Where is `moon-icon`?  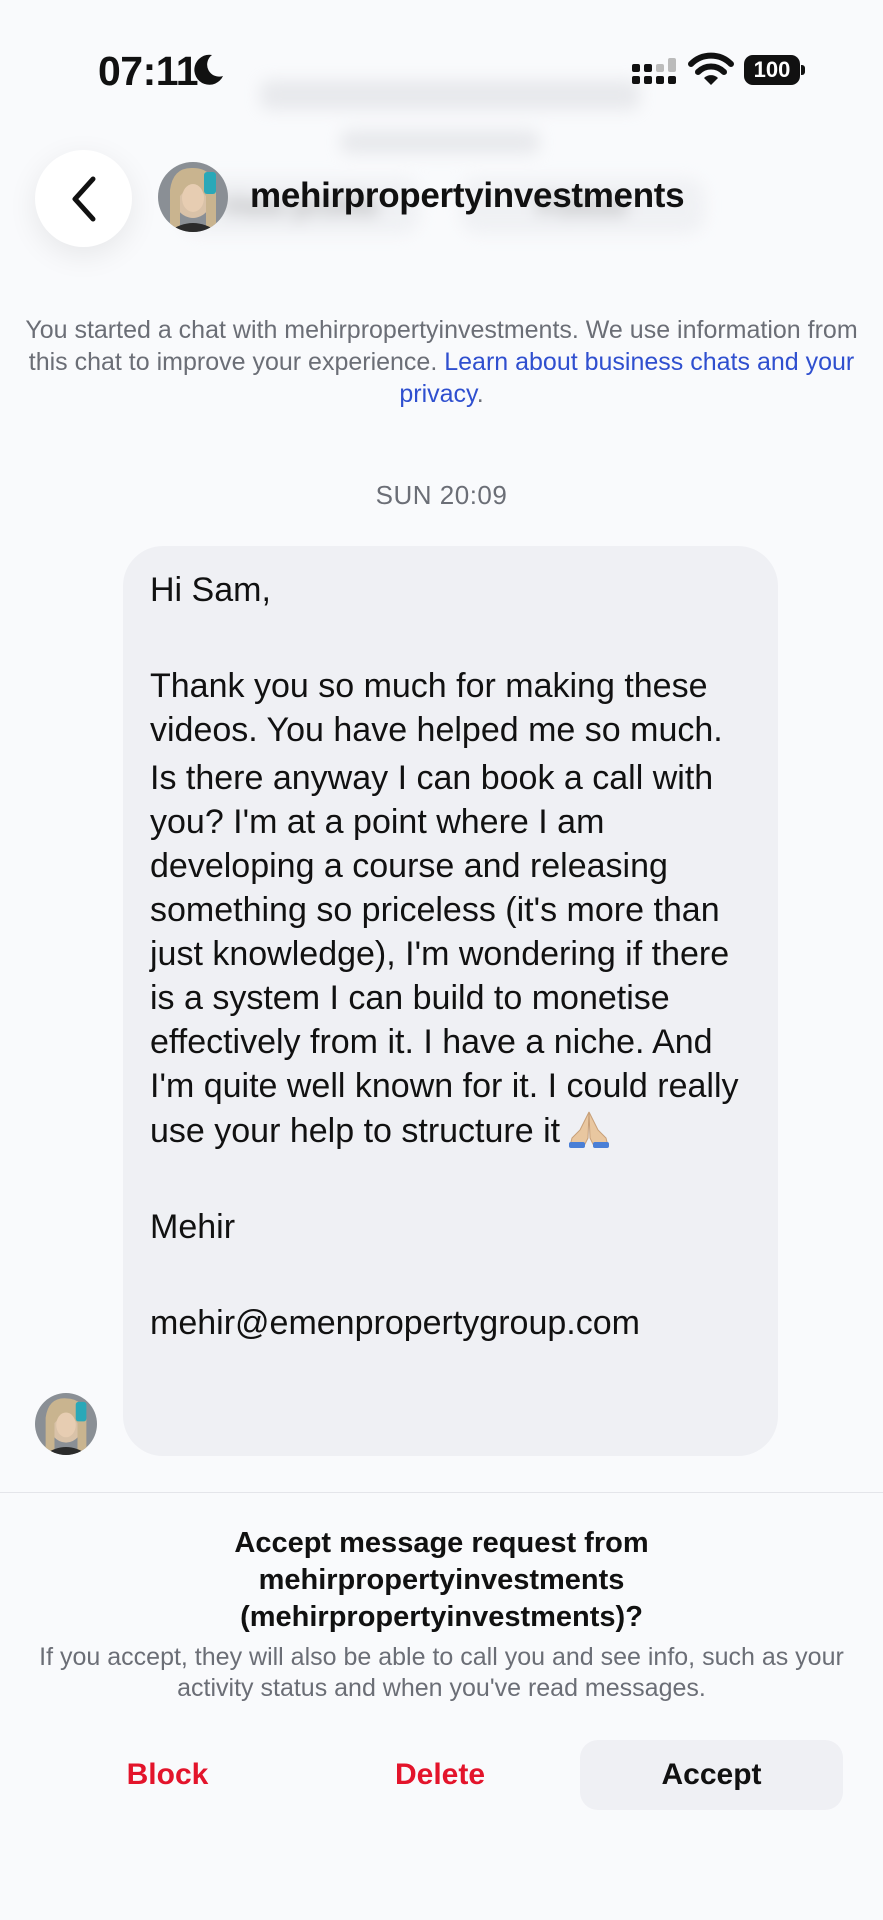 moon-icon is located at coordinates (208, 69).